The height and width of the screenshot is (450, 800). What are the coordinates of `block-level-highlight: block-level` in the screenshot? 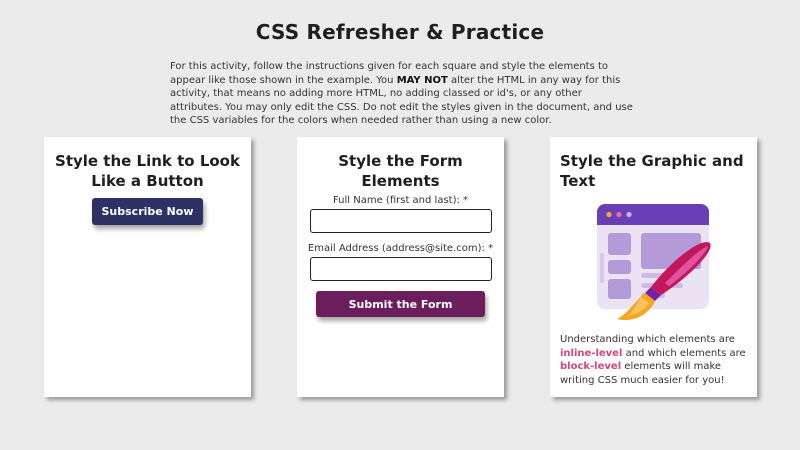 It's located at (591, 366).